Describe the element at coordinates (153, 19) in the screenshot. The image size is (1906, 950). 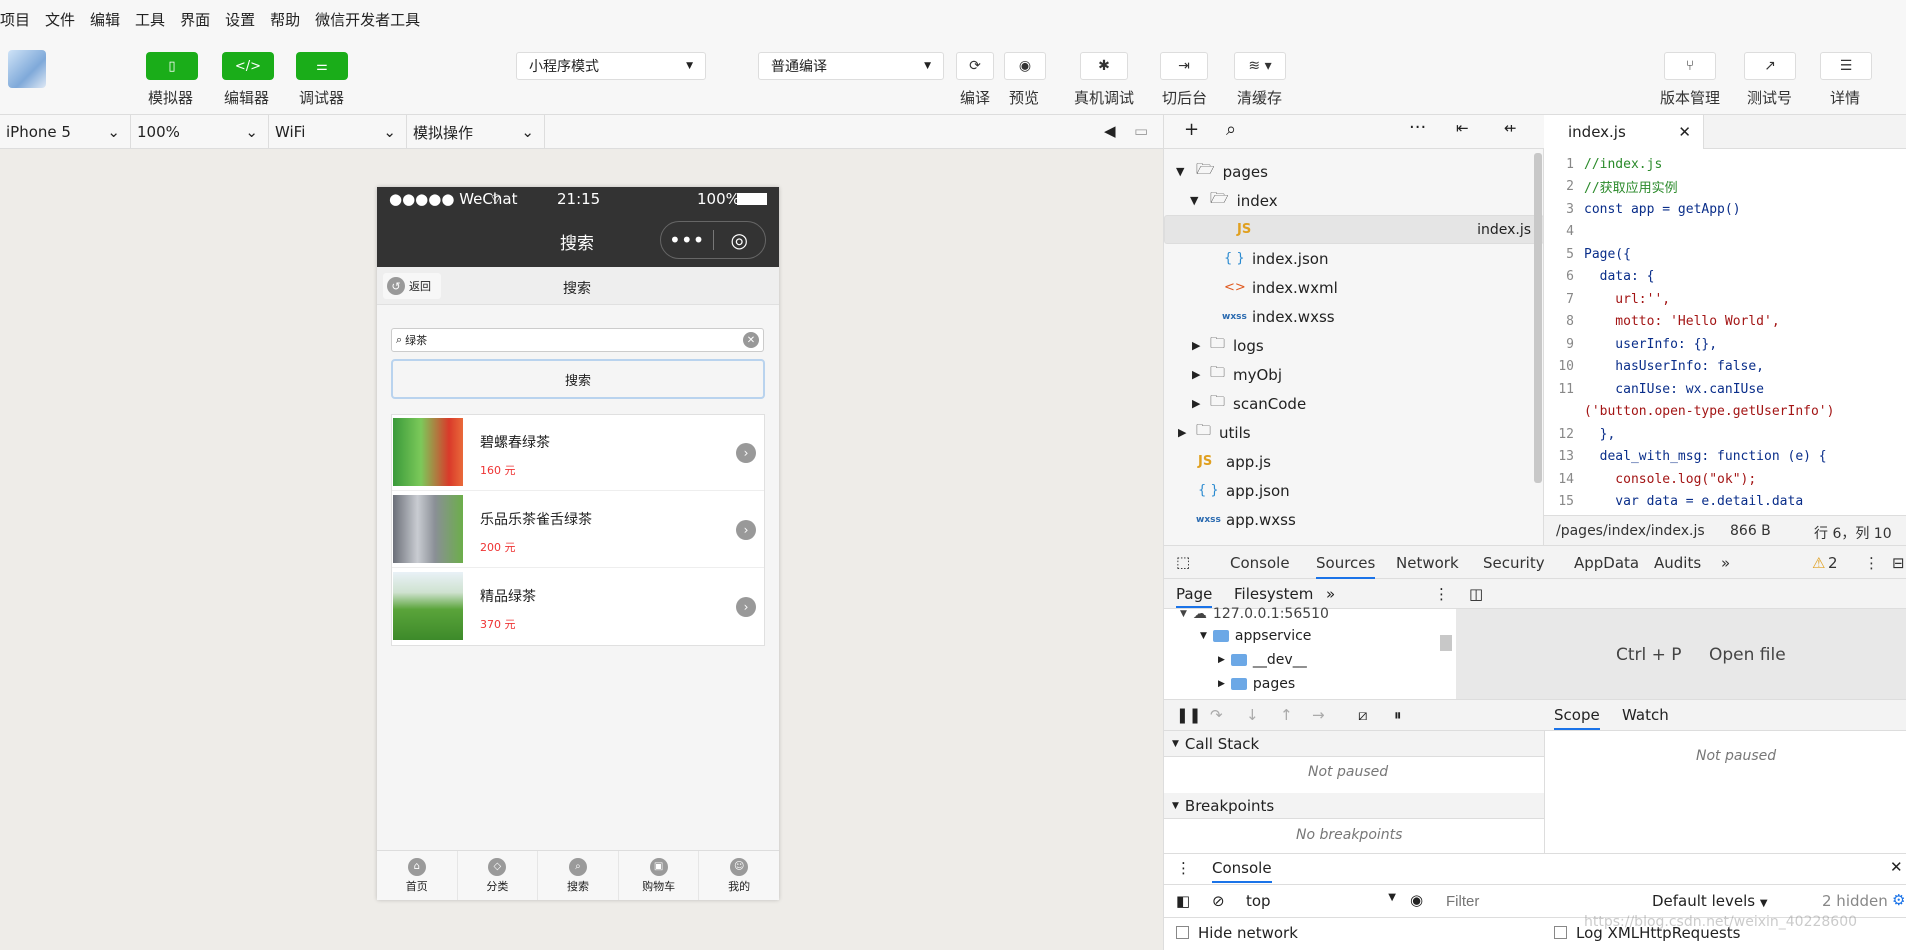
I see `menu-tools: 工具` at that location.